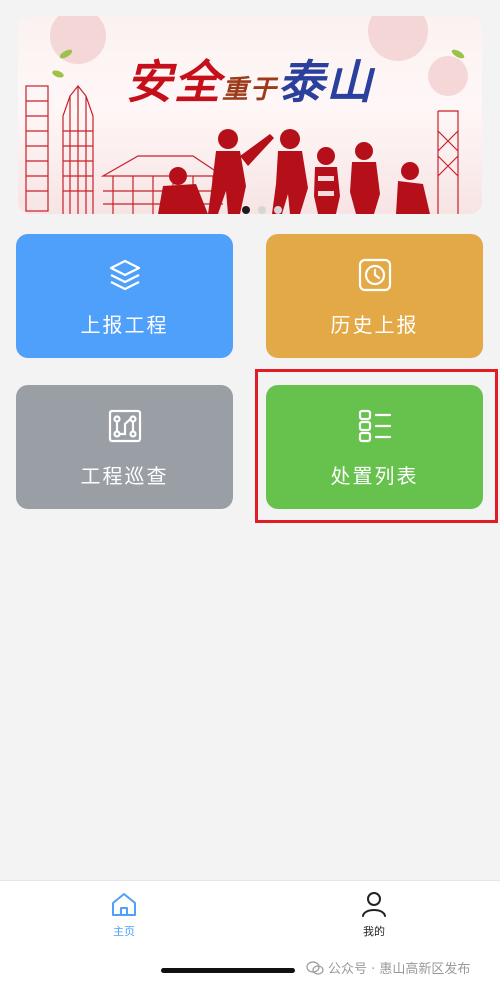 This screenshot has width=500, height=986. I want to click on carousel-dots, so click(262, 210).